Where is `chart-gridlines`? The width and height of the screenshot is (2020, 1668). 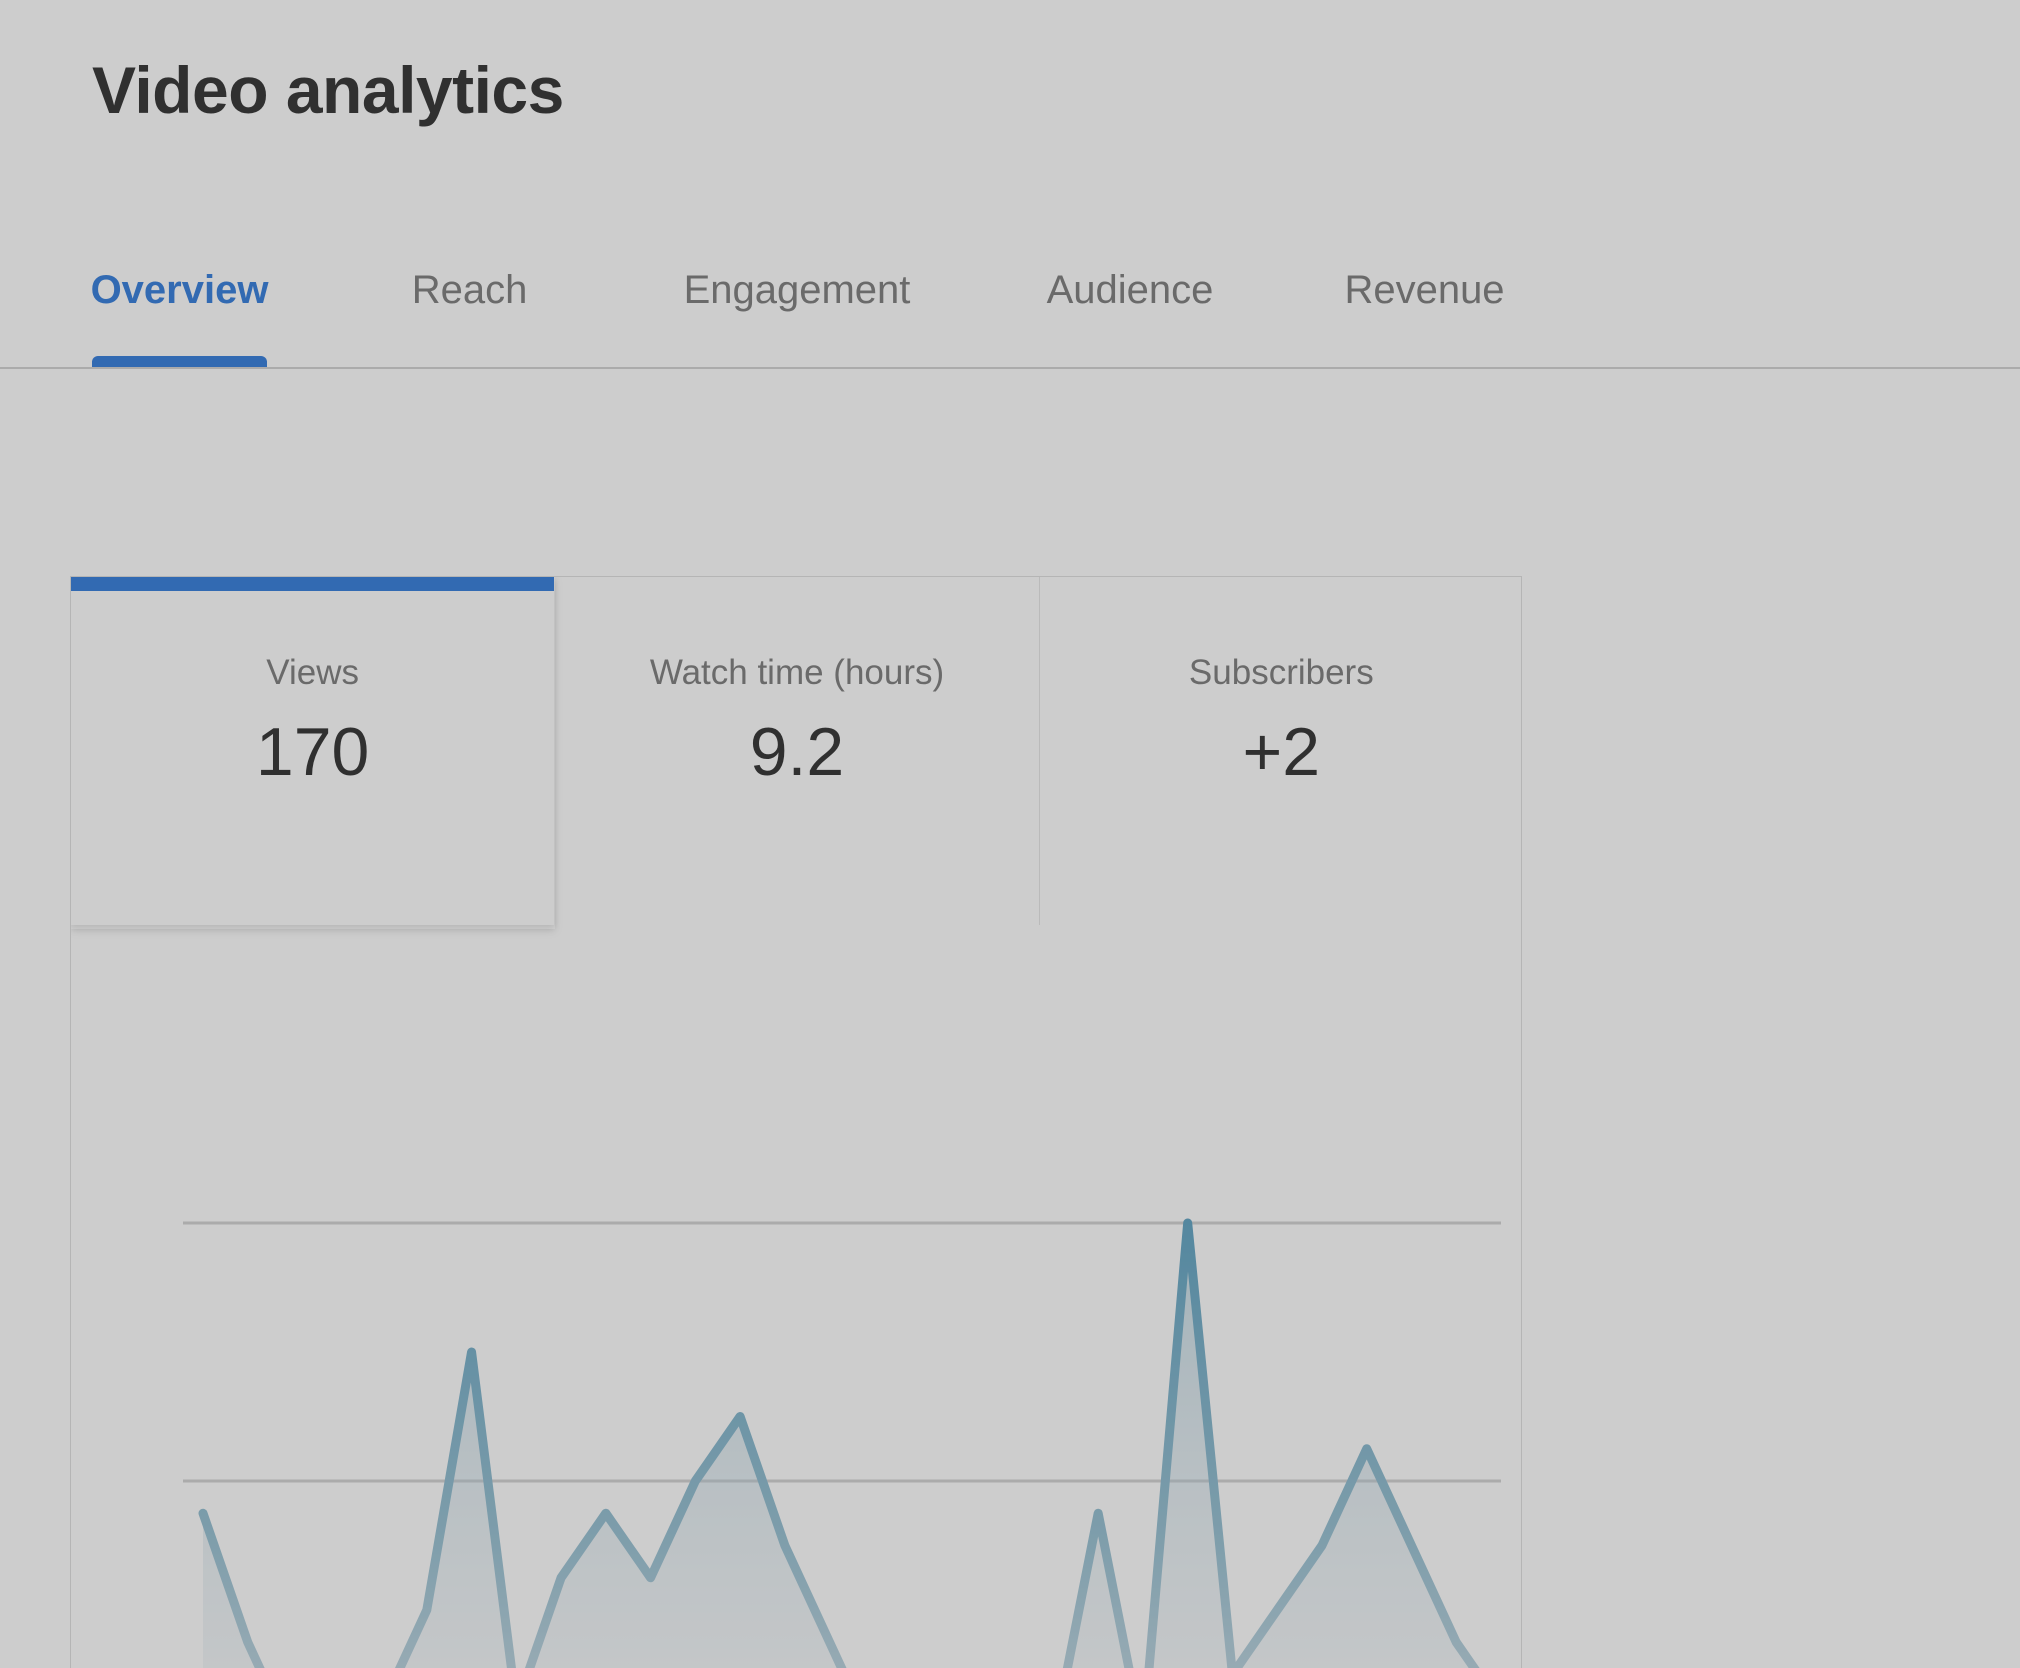 chart-gridlines is located at coordinates (842, 1352).